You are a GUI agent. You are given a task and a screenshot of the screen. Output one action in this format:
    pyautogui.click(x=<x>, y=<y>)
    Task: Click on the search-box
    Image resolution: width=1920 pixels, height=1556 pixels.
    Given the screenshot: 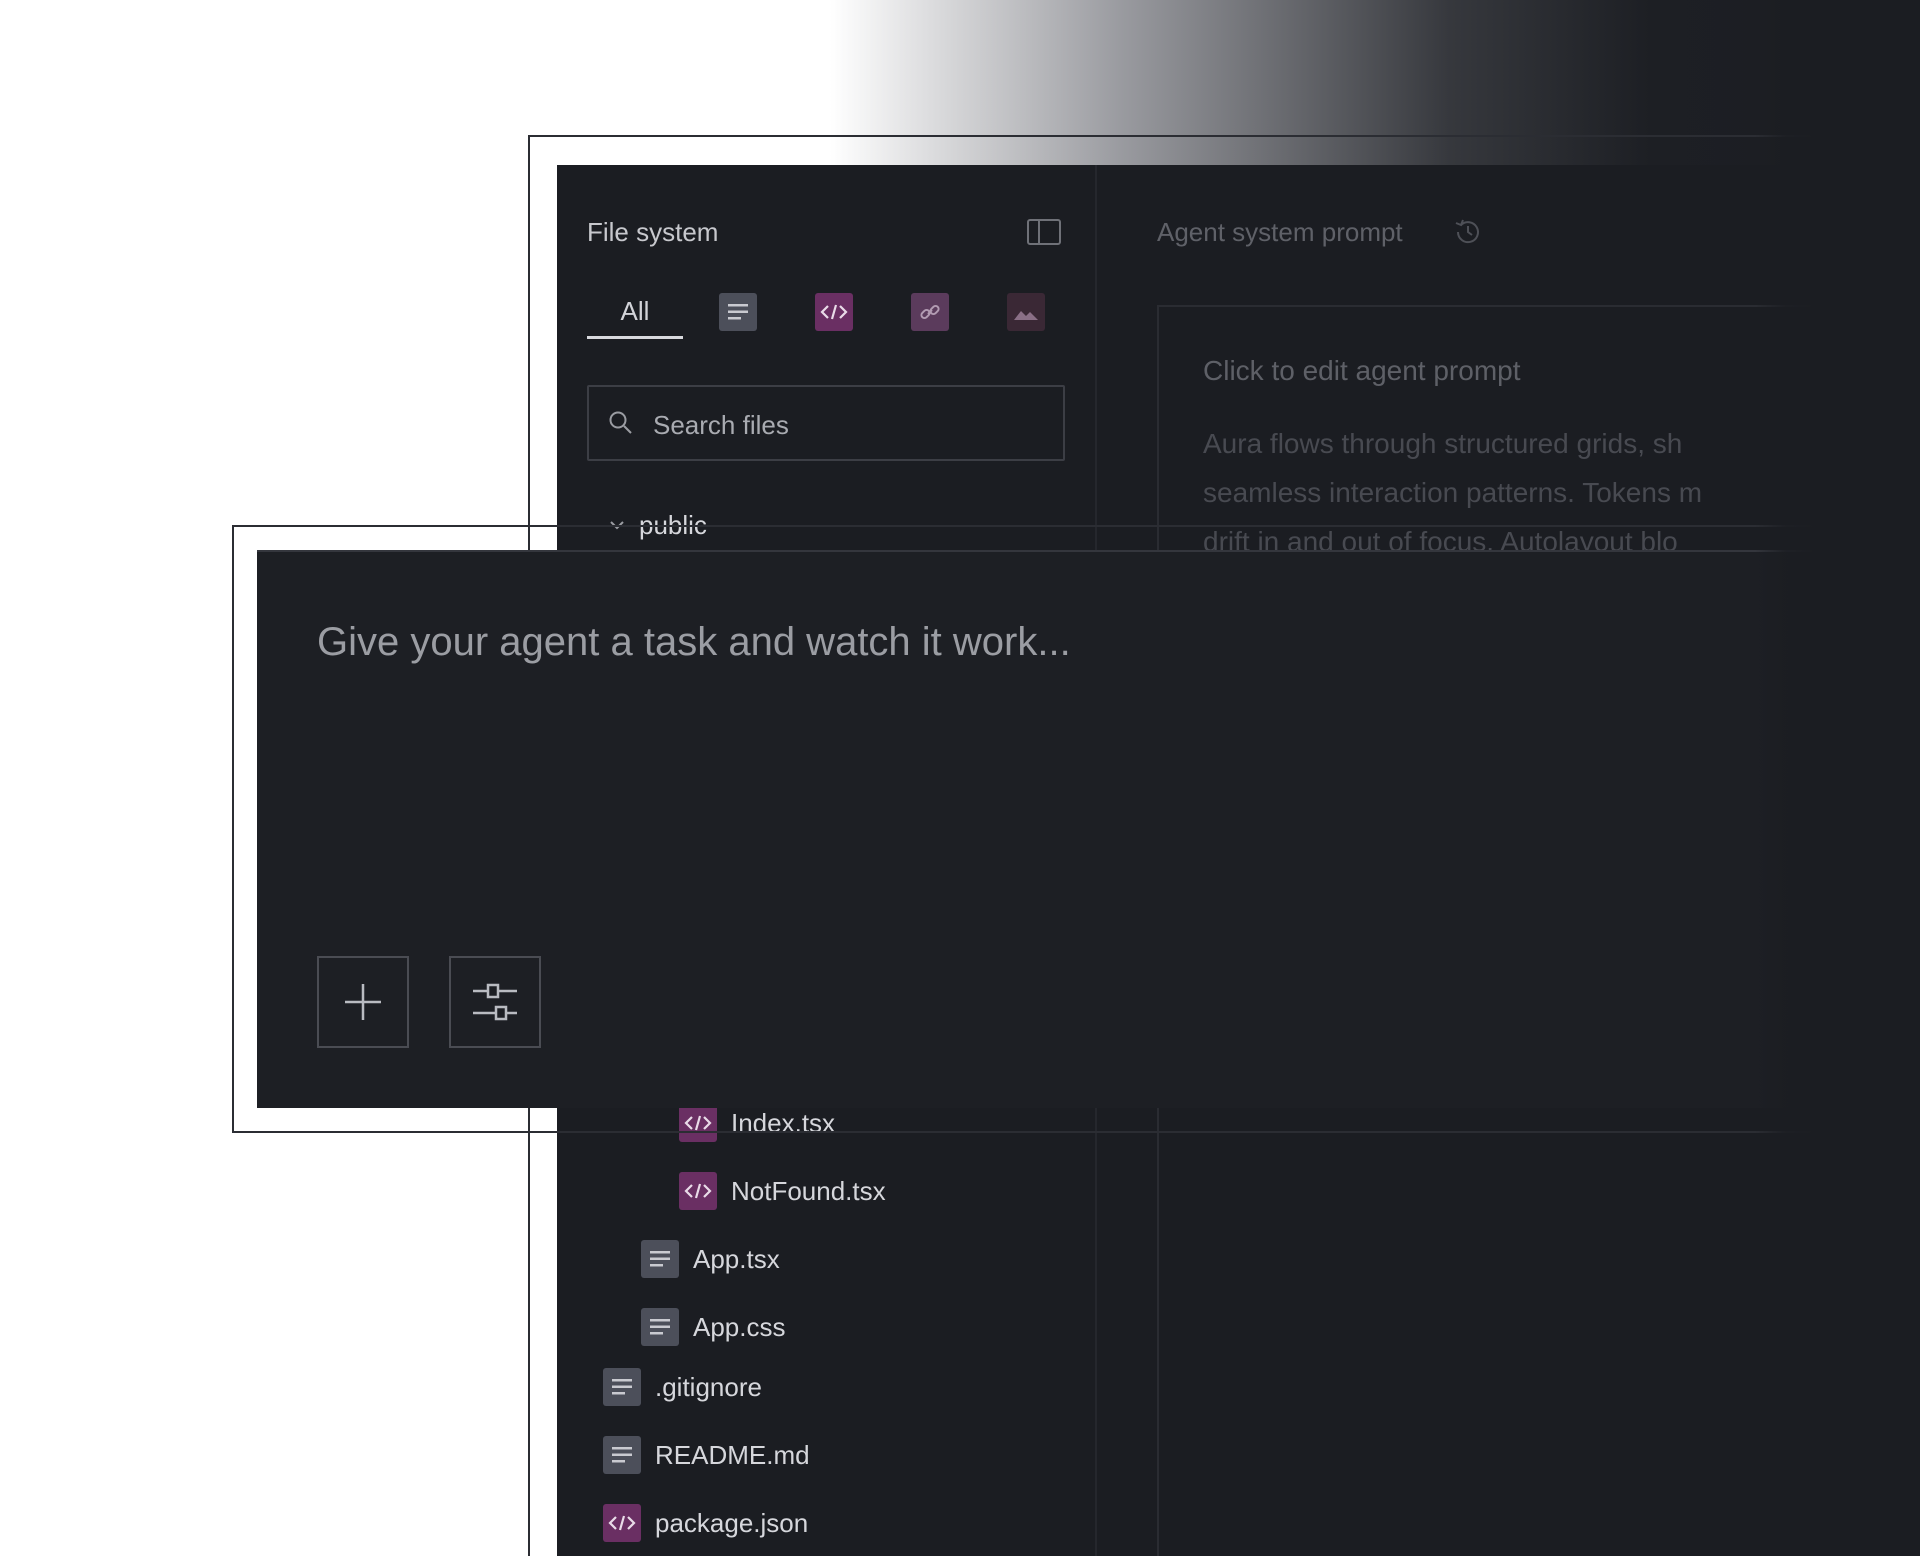 What is the action you would take?
    pyautogui.click(x=826, y=423)
    